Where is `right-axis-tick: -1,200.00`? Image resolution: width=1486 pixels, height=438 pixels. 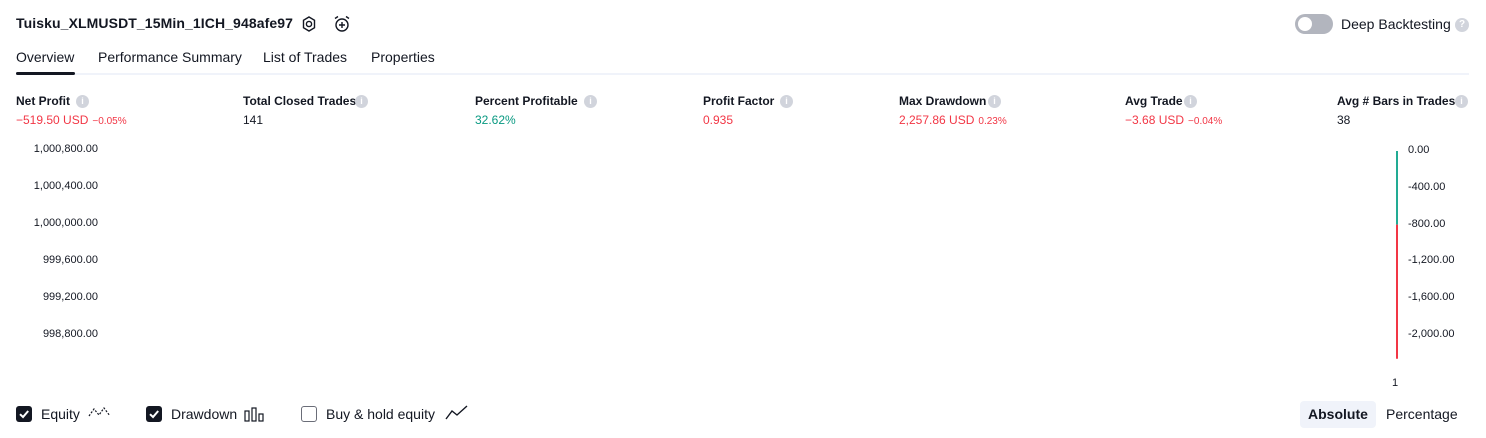 right-axis-tick: -1,200.00 is located at coordinates (1431, 260).